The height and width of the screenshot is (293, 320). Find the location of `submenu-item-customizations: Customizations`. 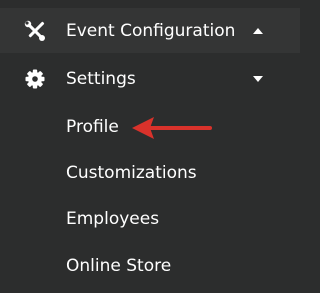

submenu-item-customizations: Customizations is located at coordinates (131, 173).